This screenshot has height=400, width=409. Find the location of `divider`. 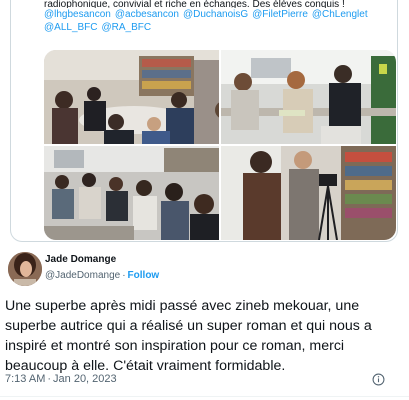

divider is located at coordinates (204, 396).